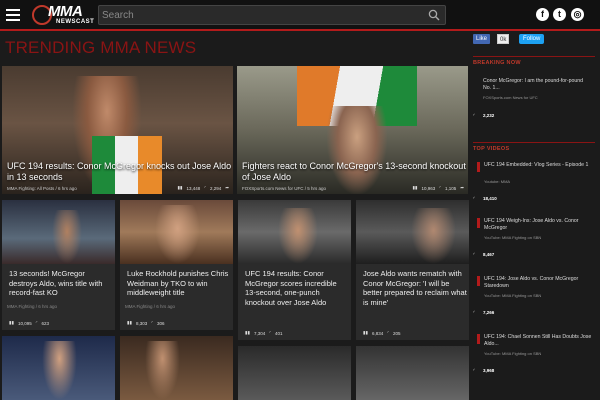  What do you see at coordinates (101, 47) in the screenshot?
I see `page-title: TRENDING MMA NEWS` at bounding box center [101, 47].